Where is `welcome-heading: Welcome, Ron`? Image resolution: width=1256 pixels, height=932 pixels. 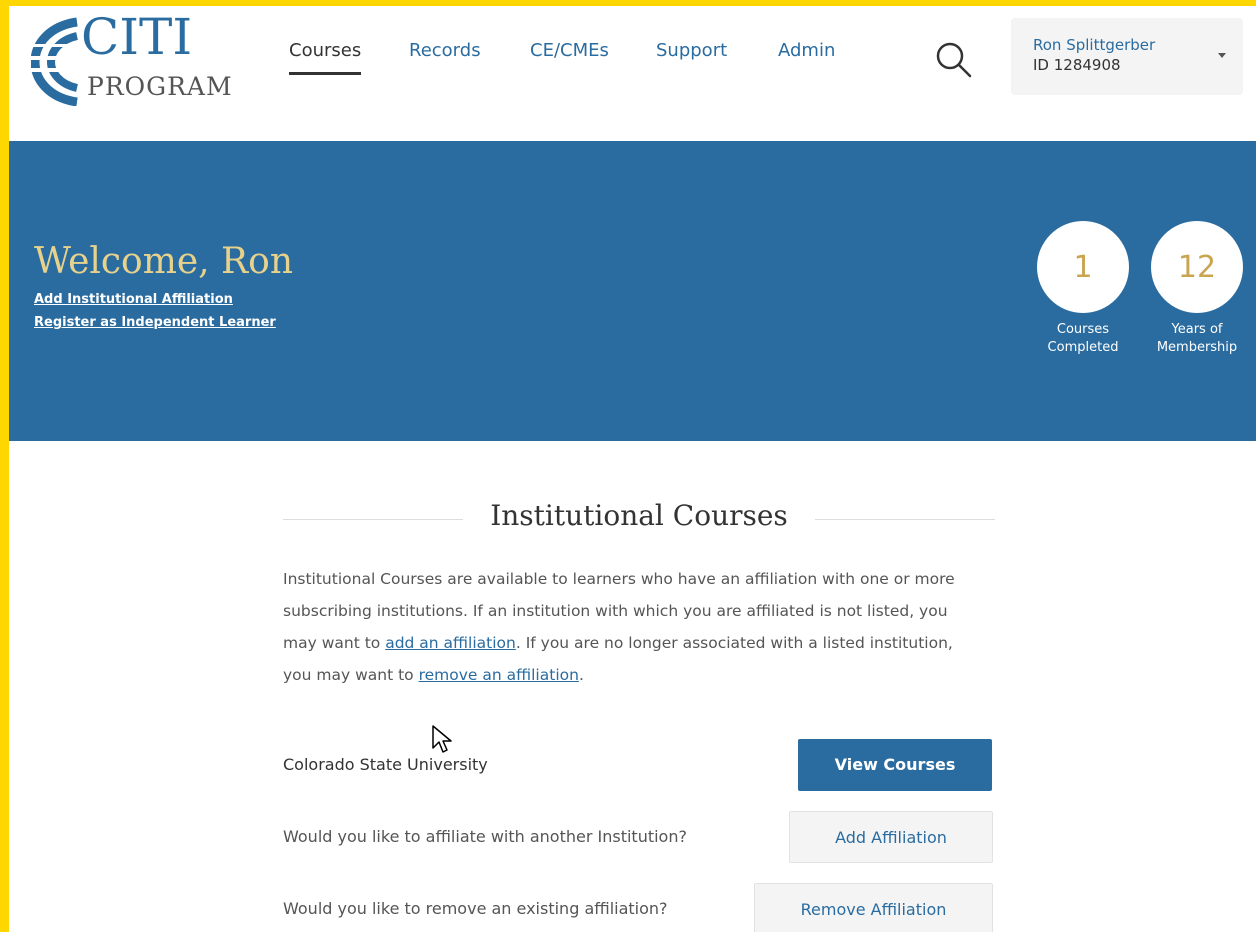
welcome-heading: Welcome, Ron is located at coordinates (164, 261).